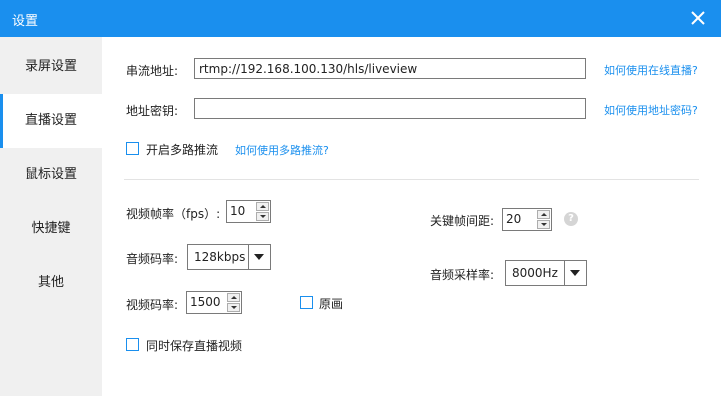 This screenshot has height=396, width=721. What do you see at coordinates (152, 111) in the screenshot?
I see `stream-key-label: 地址密钥:` at bounding box center [152, 111].